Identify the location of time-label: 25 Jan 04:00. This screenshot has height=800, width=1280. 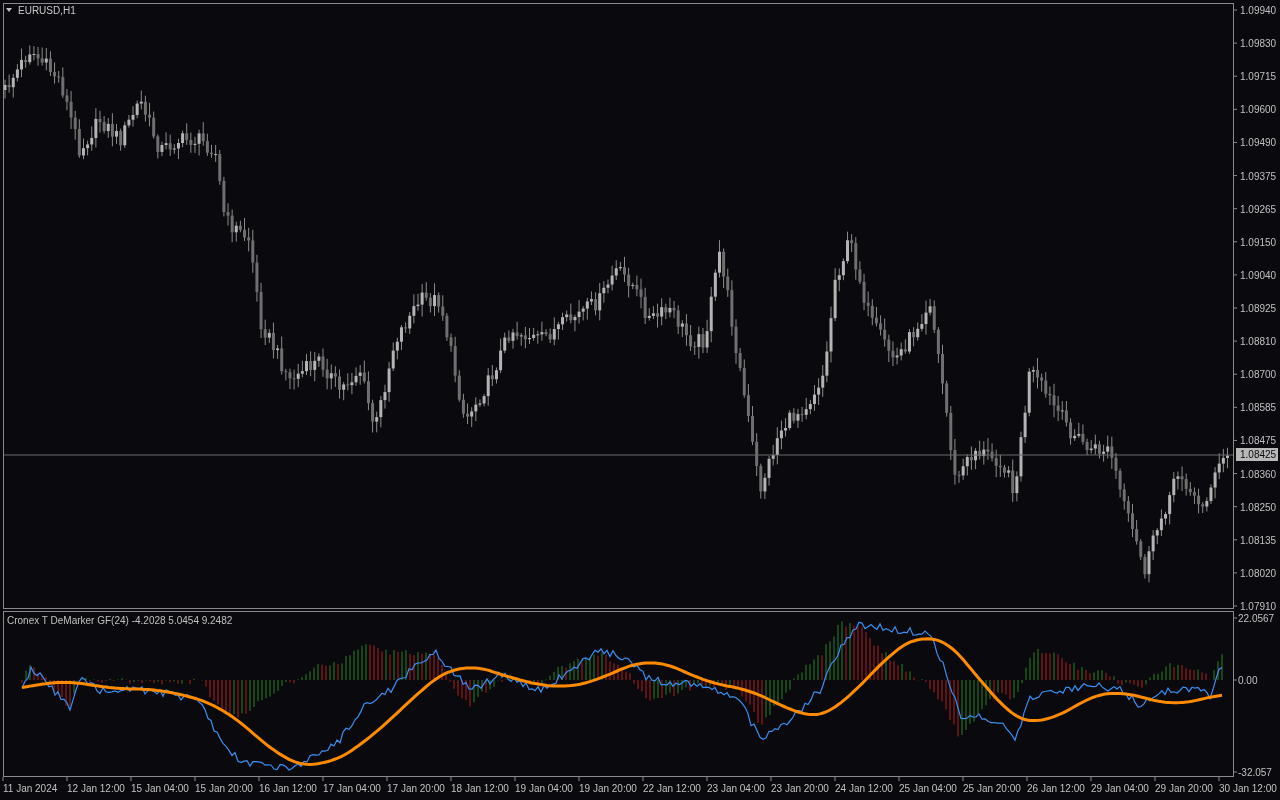
(928, 788).